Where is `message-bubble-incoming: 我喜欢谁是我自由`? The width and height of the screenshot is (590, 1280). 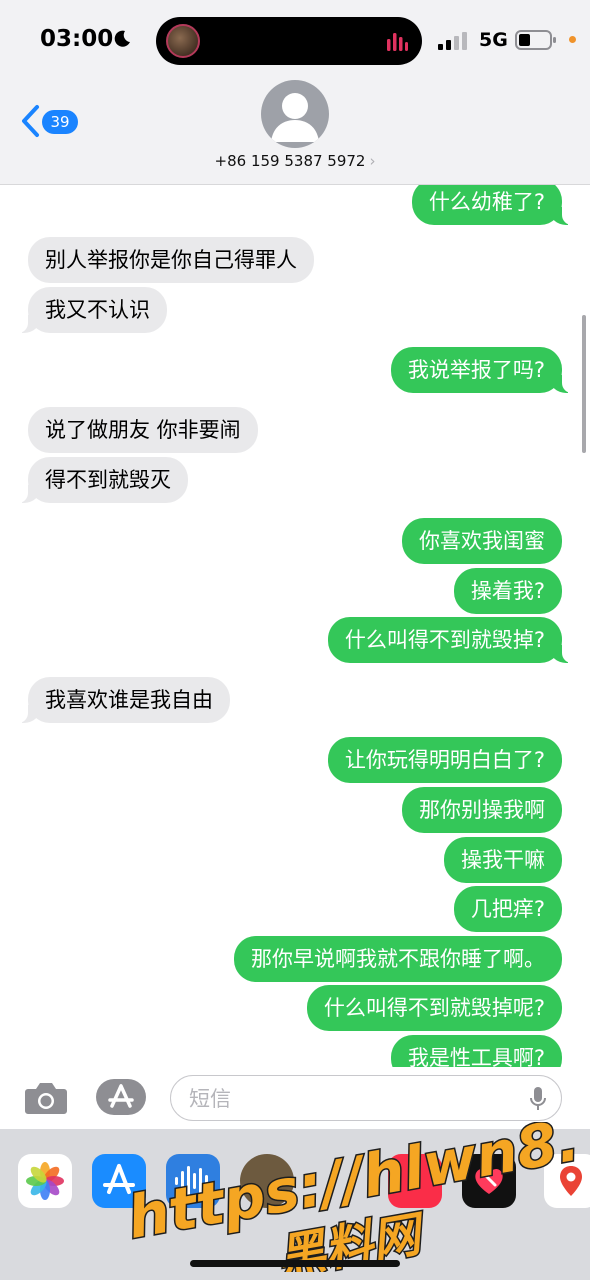
message-bubble-incoming: 我喜欢谁是我自由 is located at coordinates (124, 700).